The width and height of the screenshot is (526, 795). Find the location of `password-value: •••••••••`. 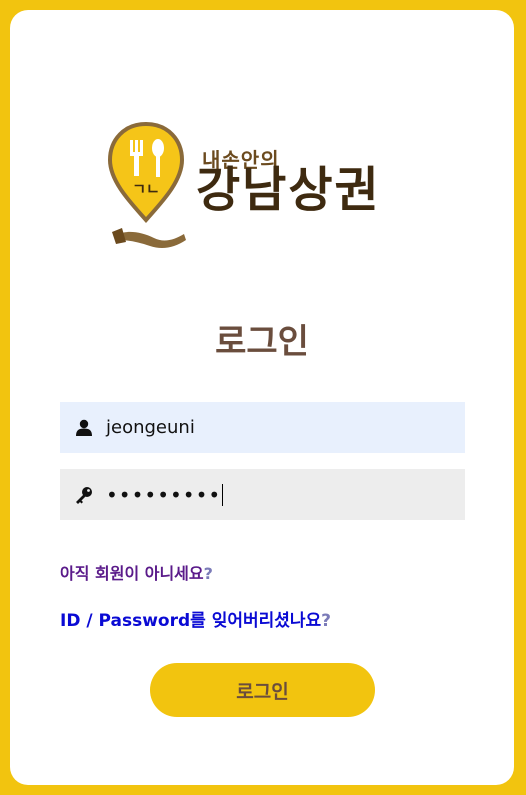

password-value: ••••••••• is located at coordinates (164, 494).